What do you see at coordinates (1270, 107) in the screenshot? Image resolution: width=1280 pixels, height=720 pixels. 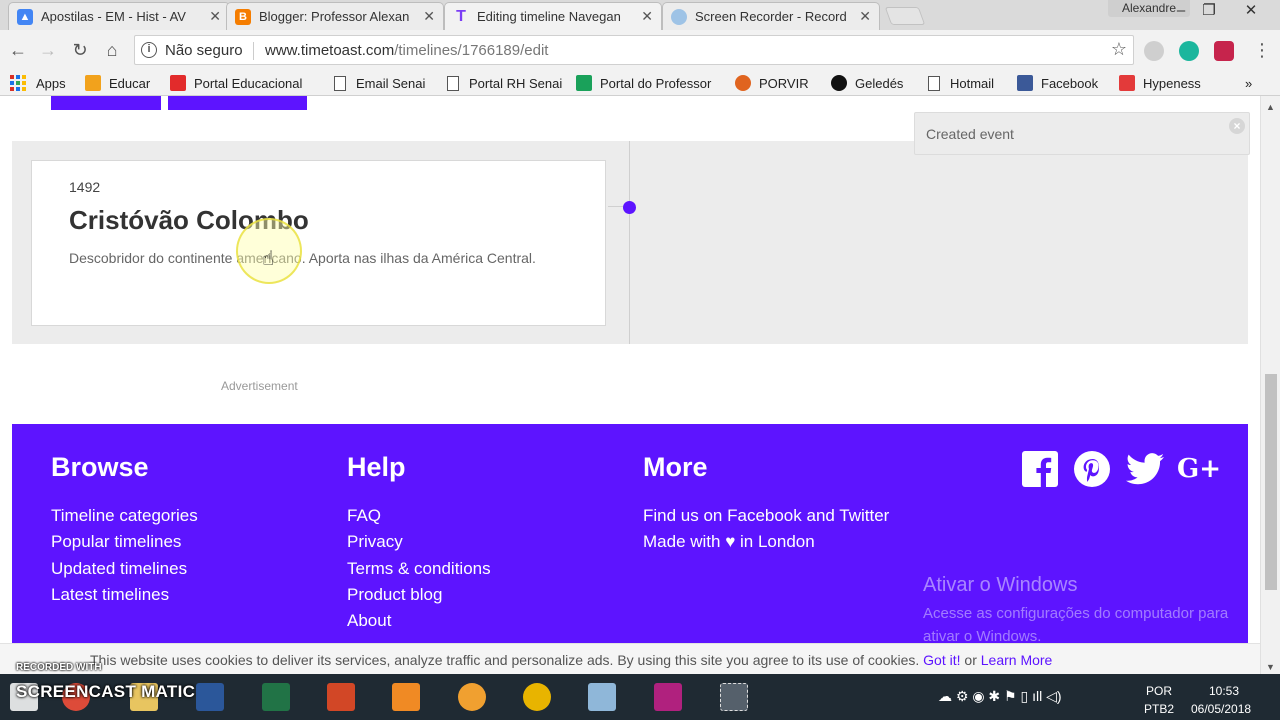 I see `scroll-up-icon: ▲` at bounding box center [1270, 107].